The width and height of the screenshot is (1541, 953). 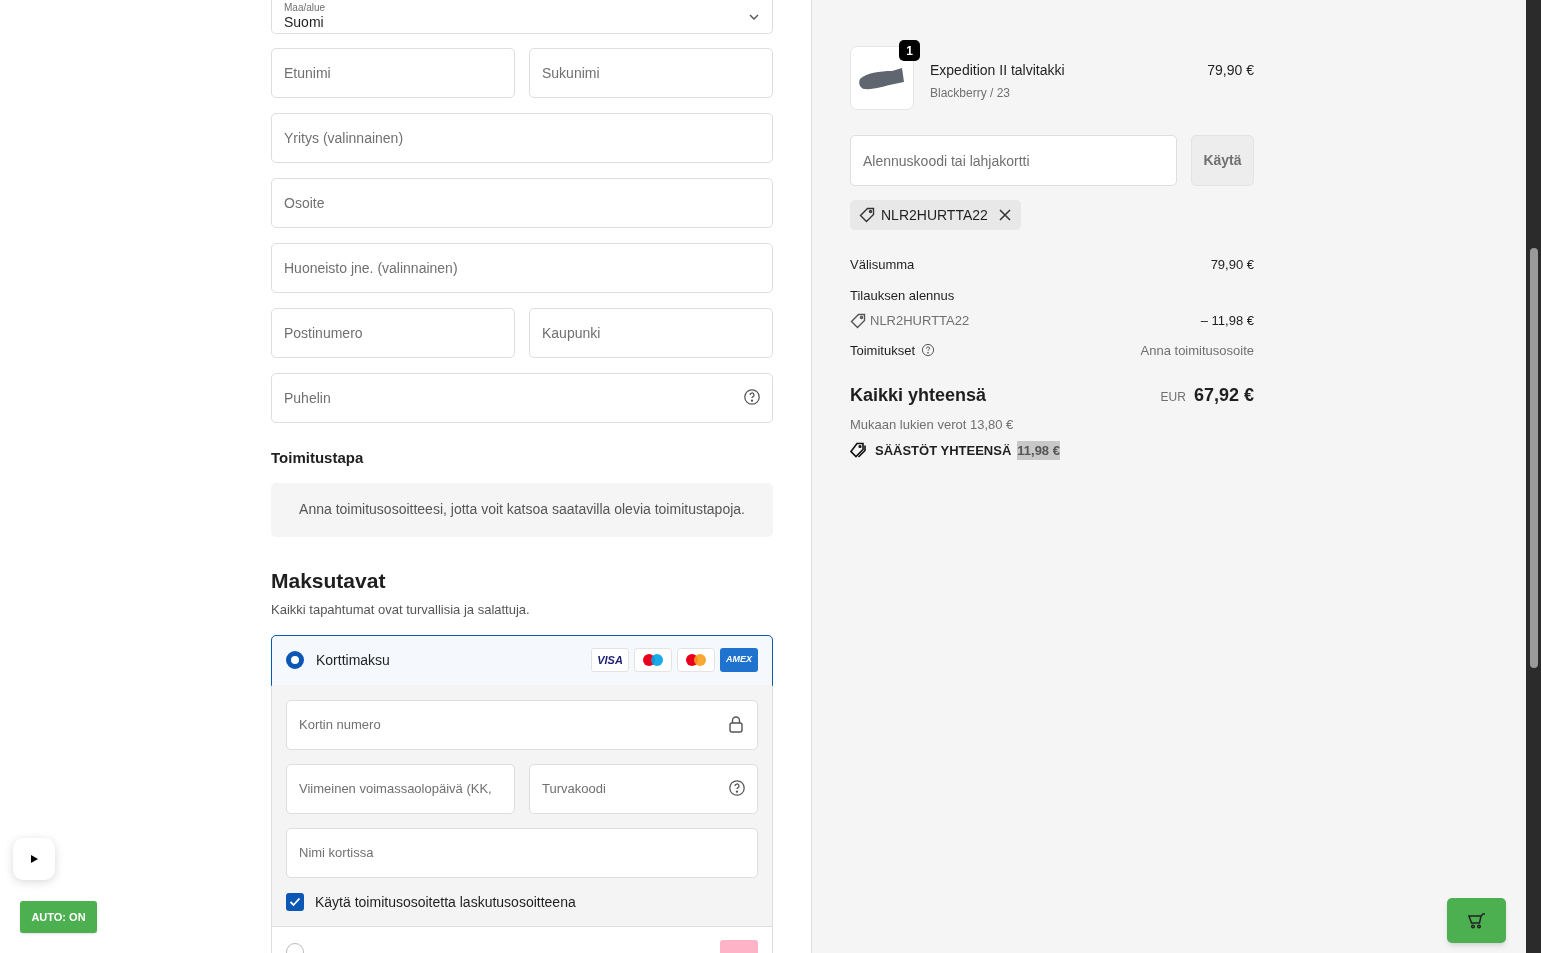 What do you see at coordinates (1038, 450) in the screenshot?
I see `savings-amount: 11,98 €` at bounding box center [1038, 450].